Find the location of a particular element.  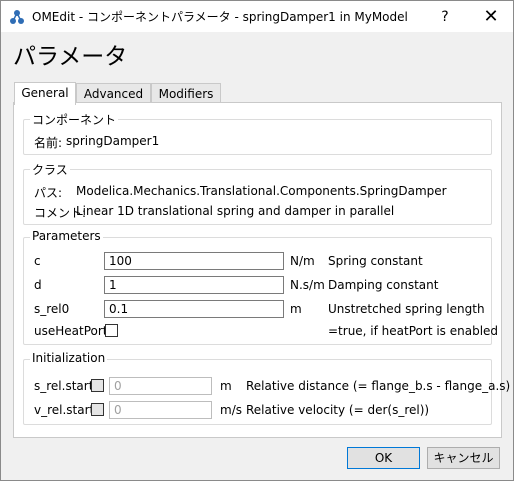

v-rel-start-input: 0 is located at coordinates (160, 410).